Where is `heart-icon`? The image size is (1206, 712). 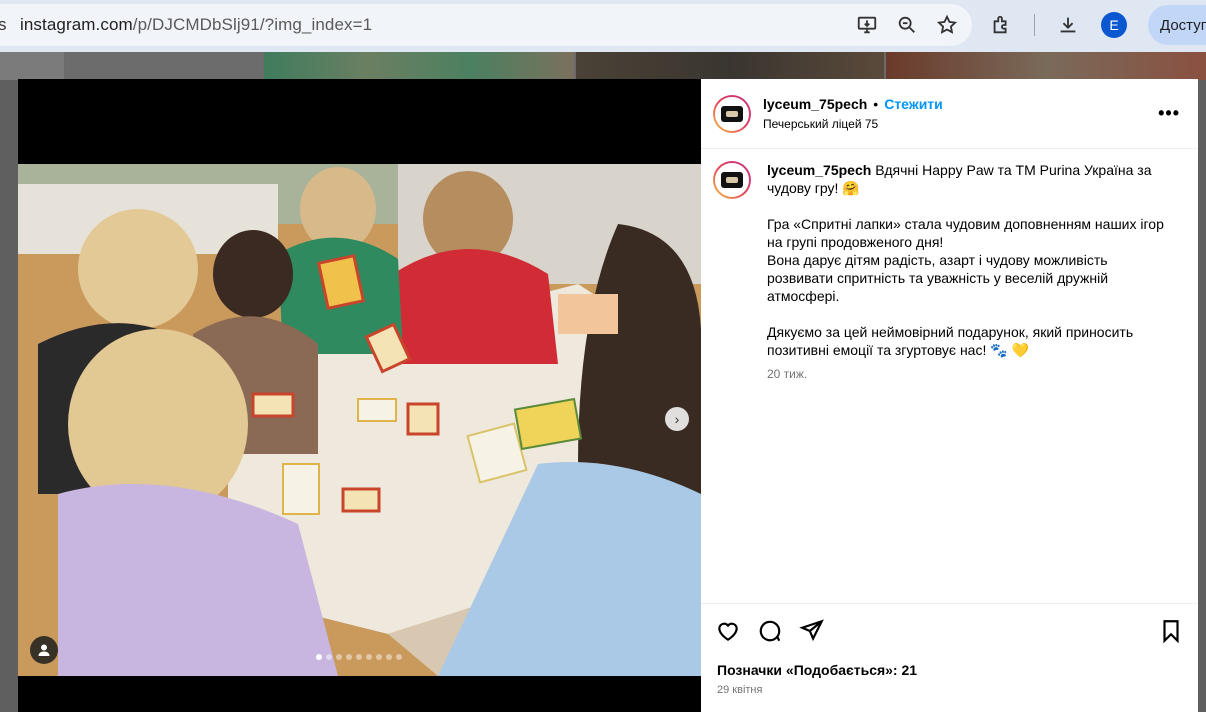
heart-icon is located at coordinates (728, 633).